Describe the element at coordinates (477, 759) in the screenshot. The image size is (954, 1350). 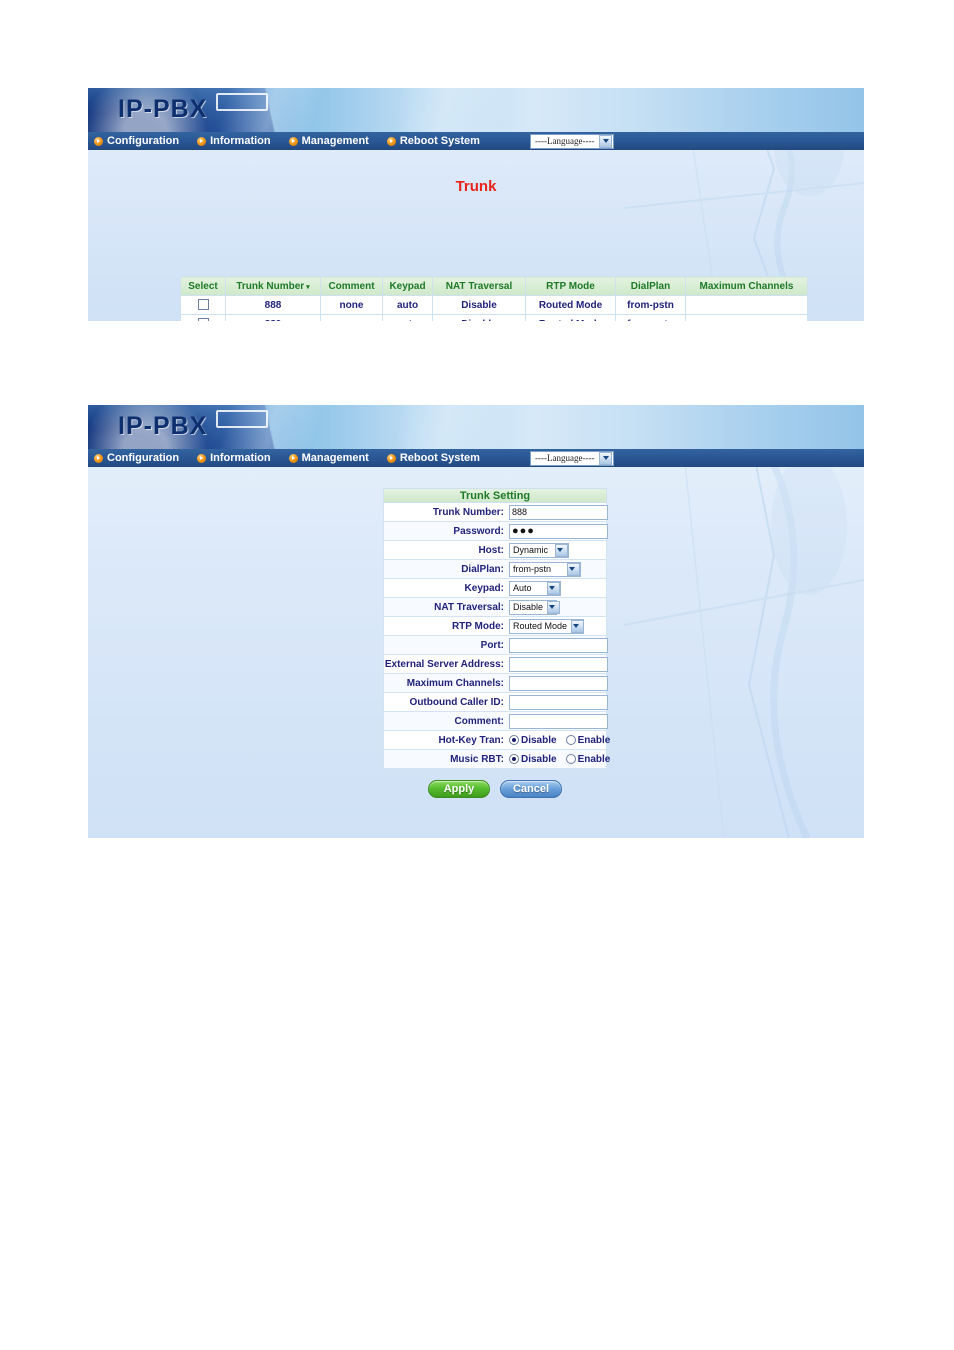
I see `label-music-rbt: Music RBT:` at that location.